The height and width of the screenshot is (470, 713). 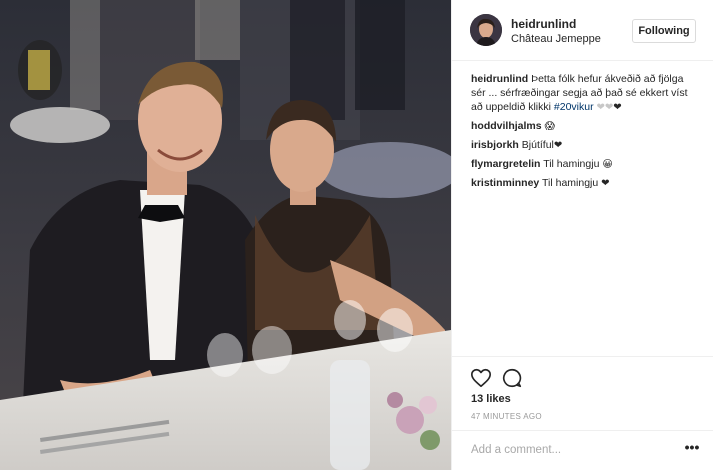 What do you see at coordinates (582, 30) in the screenshot?
I see `post-header: heidrunlind Château Jemeppe Following` at bounding box center [582, 30].